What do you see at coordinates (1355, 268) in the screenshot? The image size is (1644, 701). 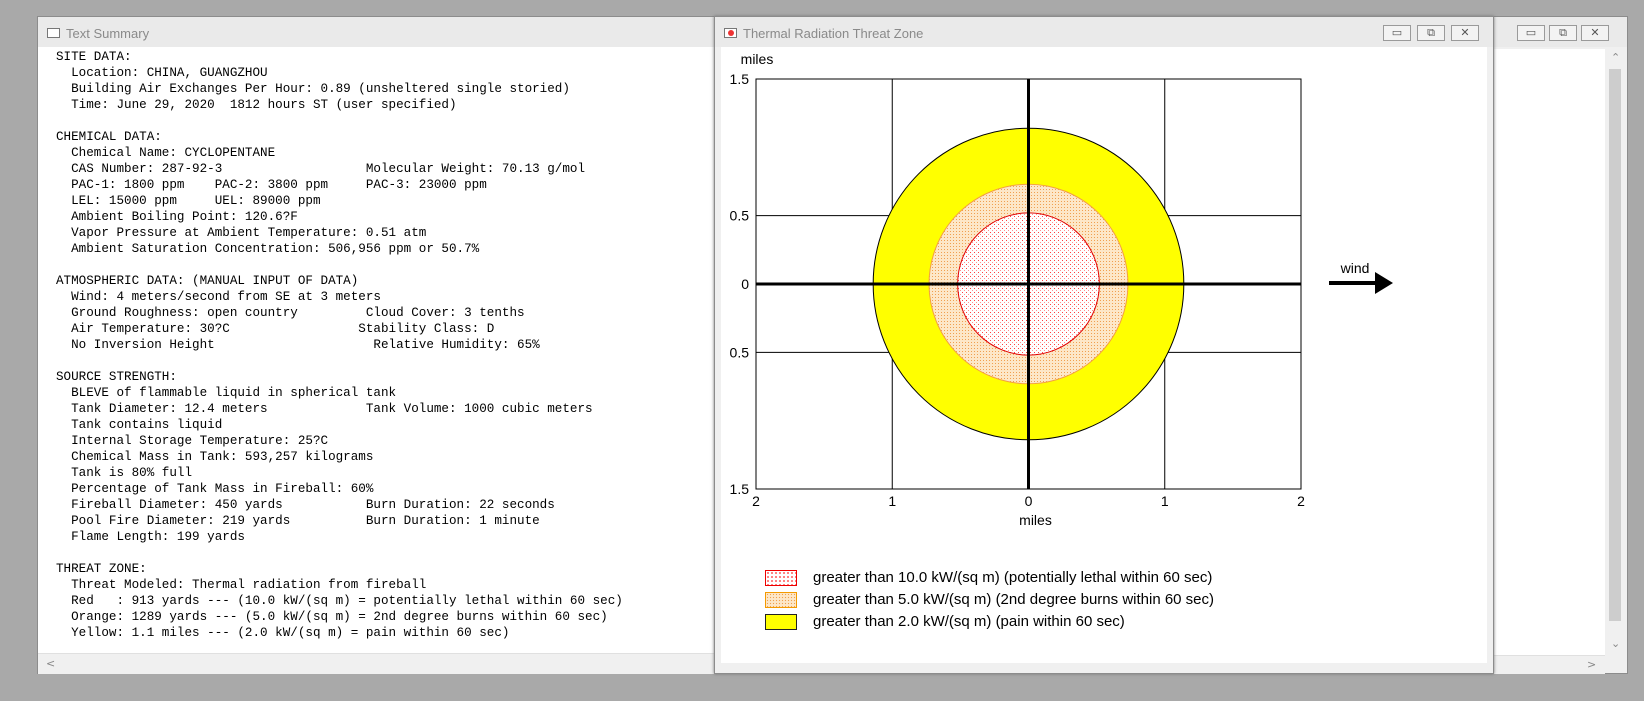 I see `wind-label: wind` at bounding box center [1355, 268].